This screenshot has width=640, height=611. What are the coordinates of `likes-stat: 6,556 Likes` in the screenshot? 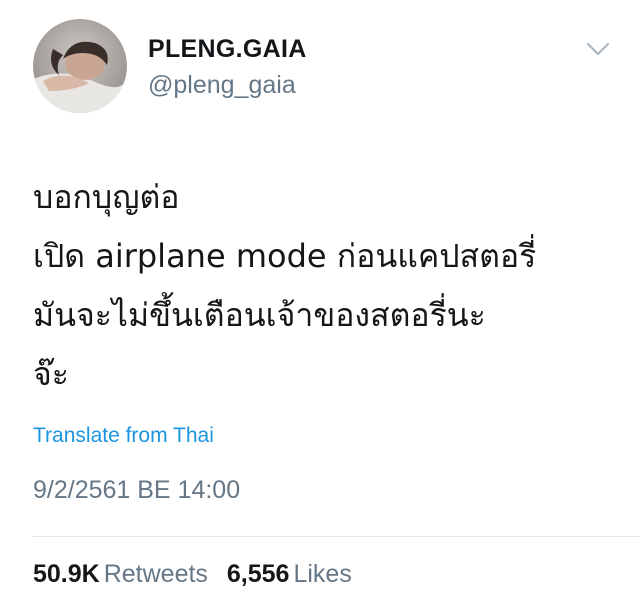 It's located at (289, 574).